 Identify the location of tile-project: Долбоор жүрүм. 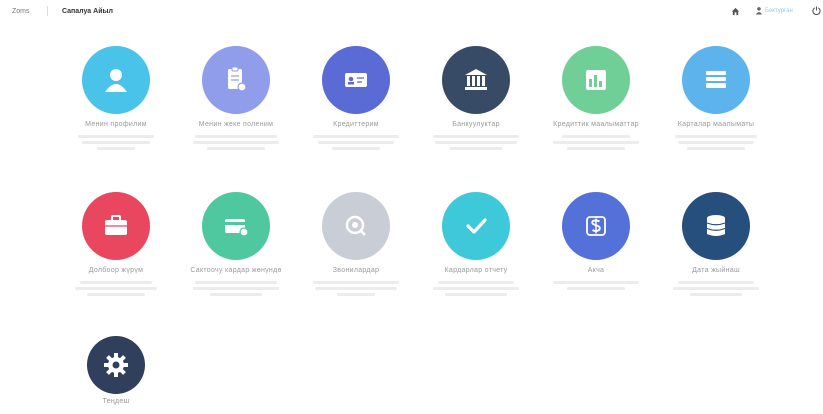
(116, 244).